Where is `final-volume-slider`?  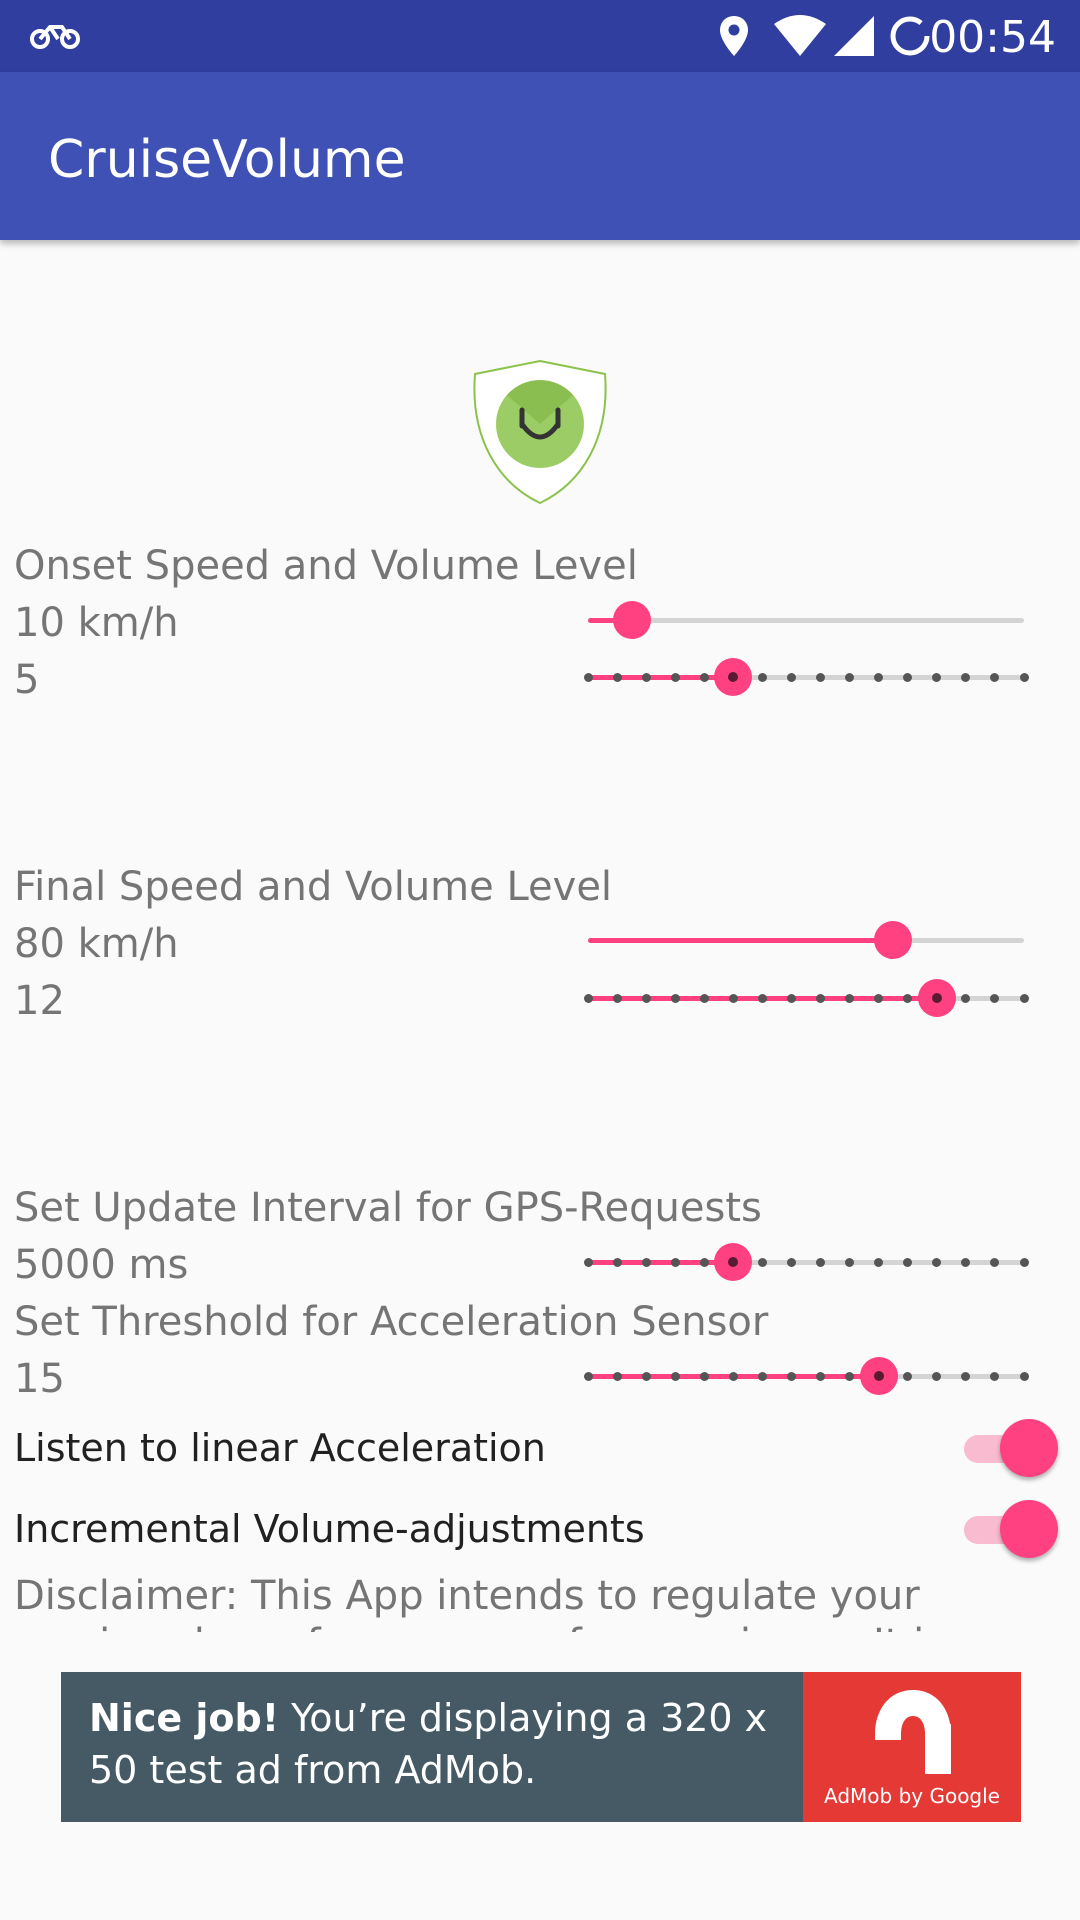
final-volume-slider is located at coordinates (806, 998).